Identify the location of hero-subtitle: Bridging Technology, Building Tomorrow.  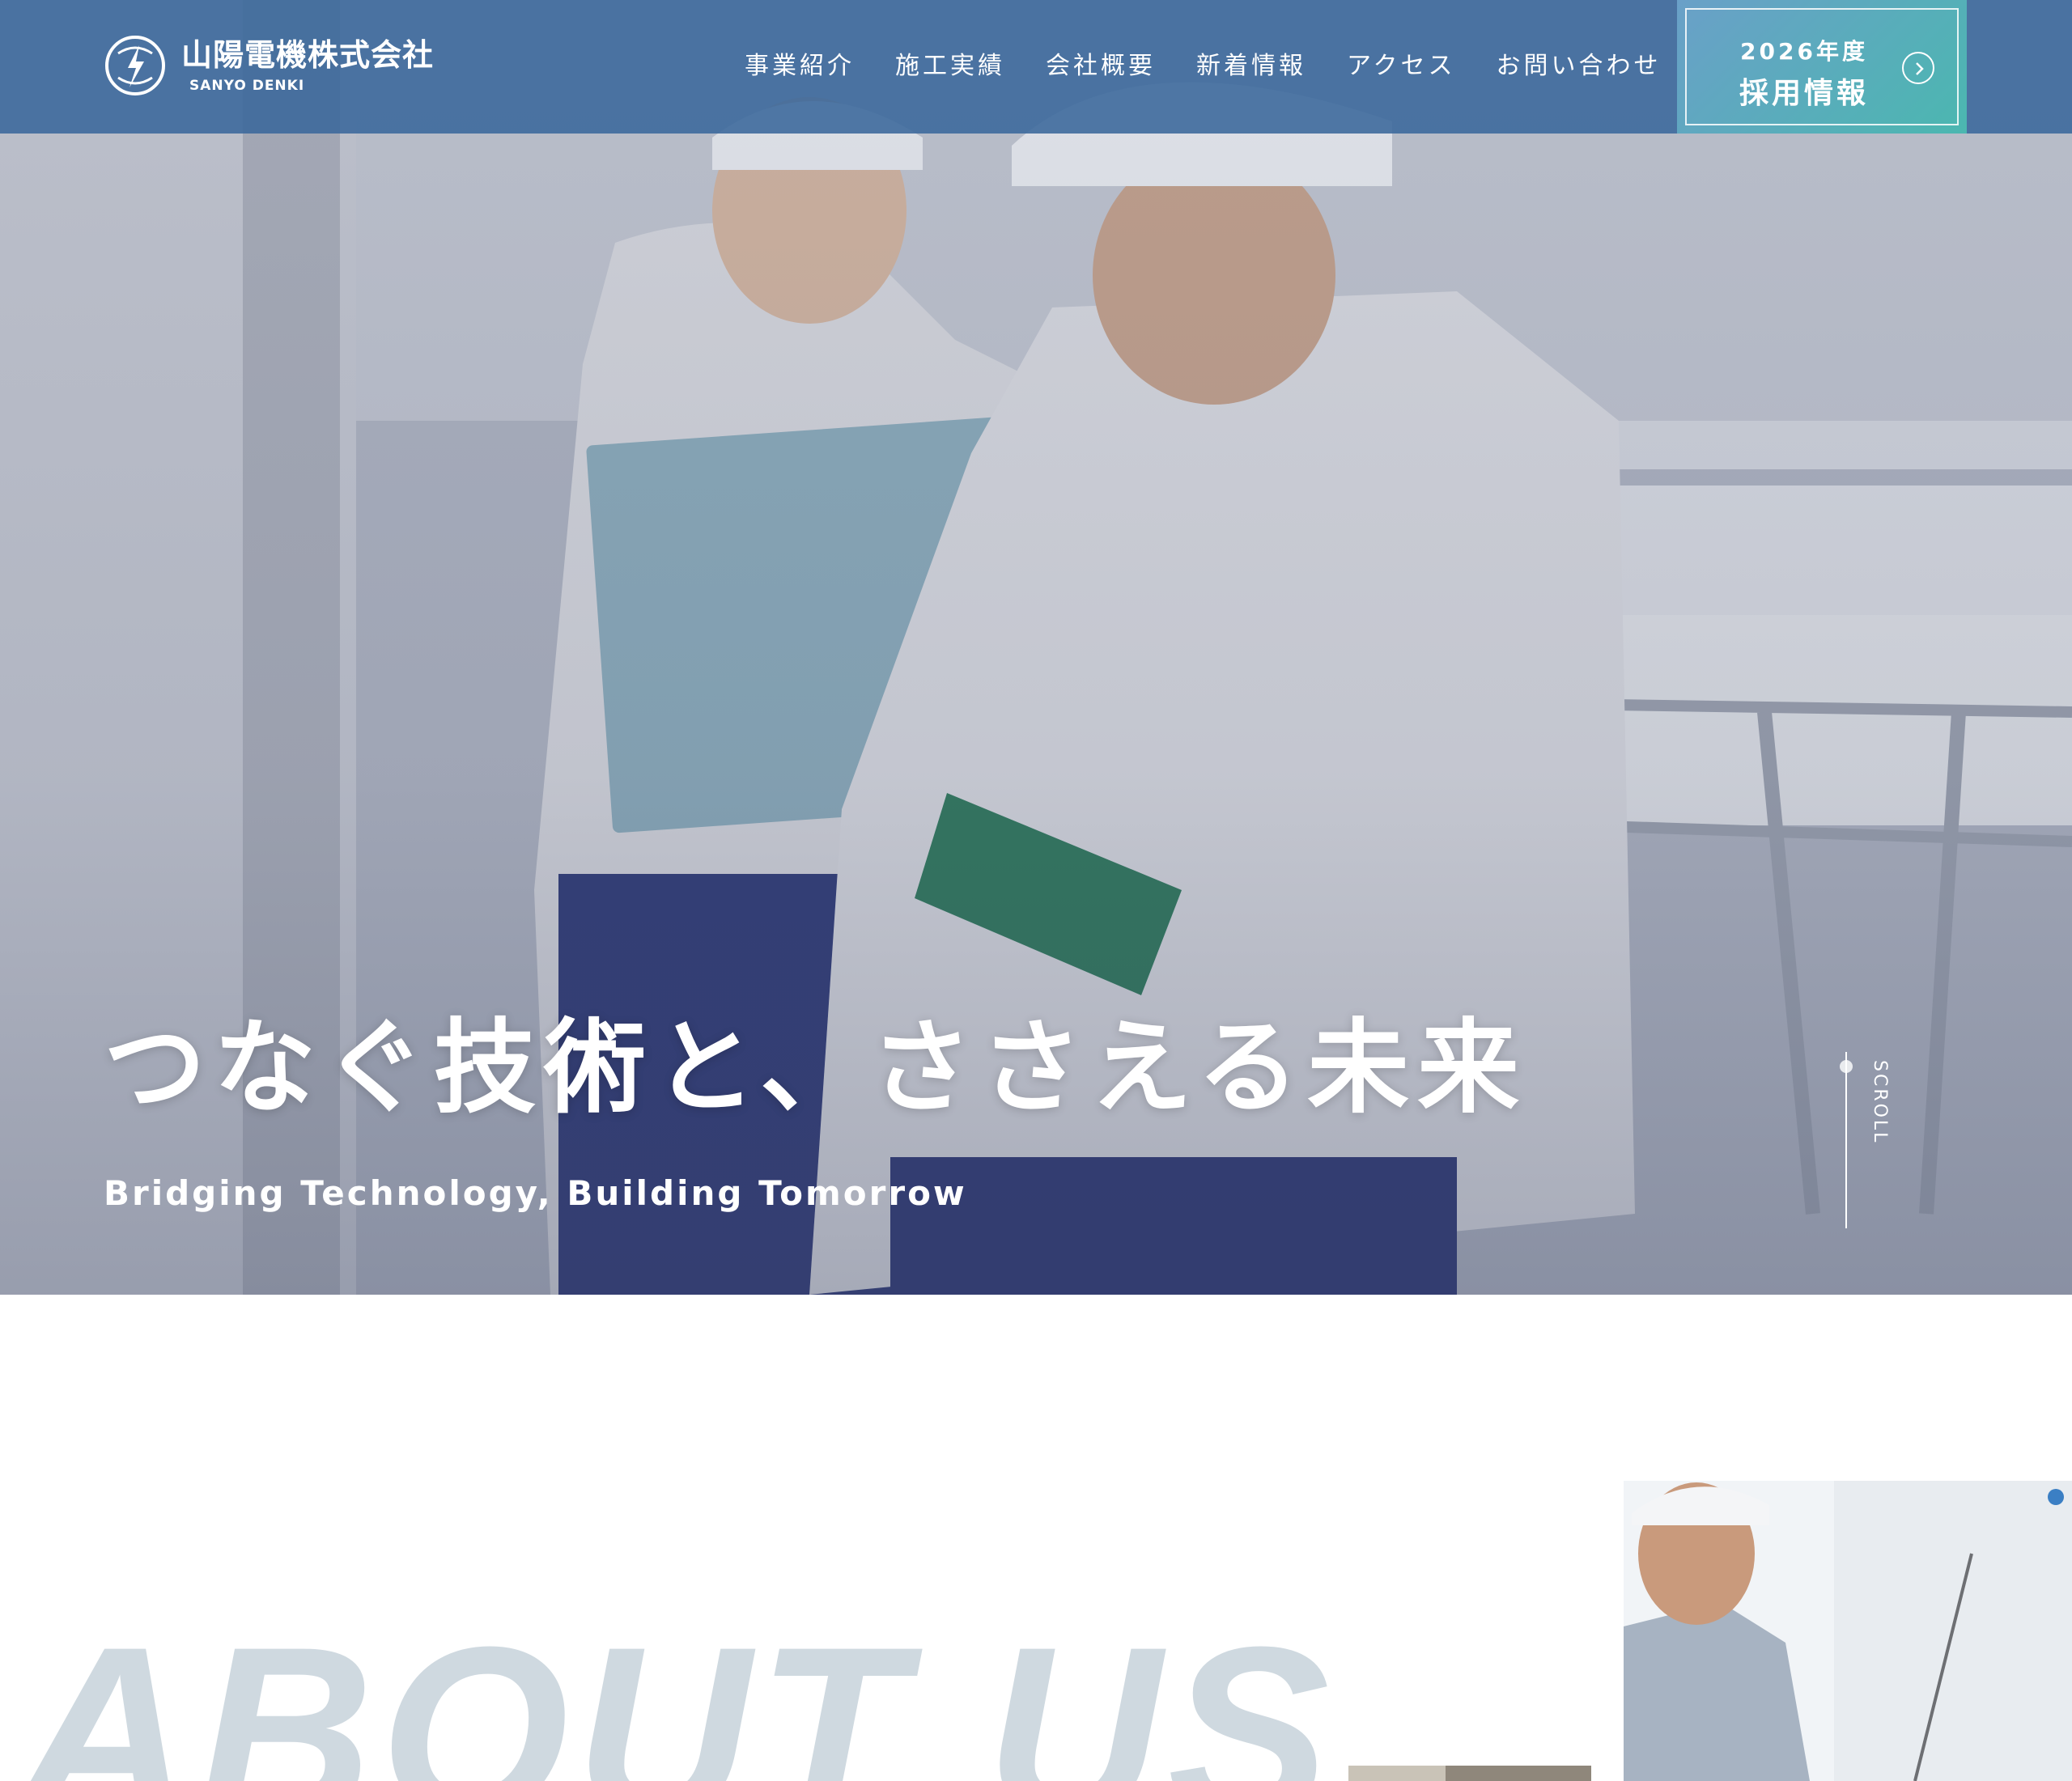
(535, 1193).